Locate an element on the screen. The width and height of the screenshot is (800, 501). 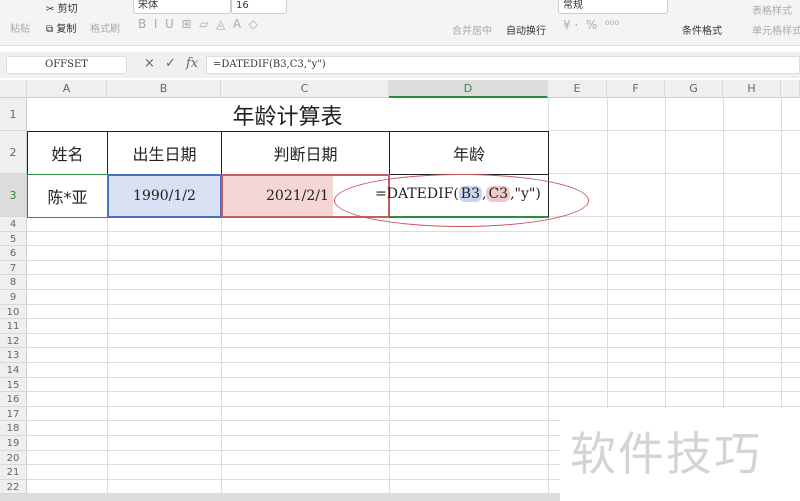
header-cell: 姓名 is located at coordinates (67, 153).